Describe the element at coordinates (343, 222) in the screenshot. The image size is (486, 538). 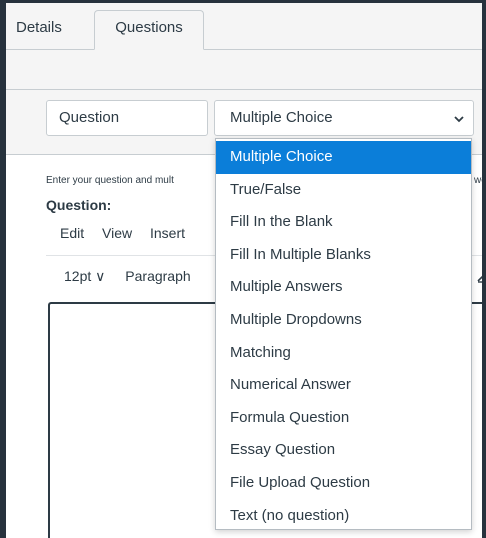
I see `dropdown-option-fill-in-the-blank: Fill In the Blank` at that location.